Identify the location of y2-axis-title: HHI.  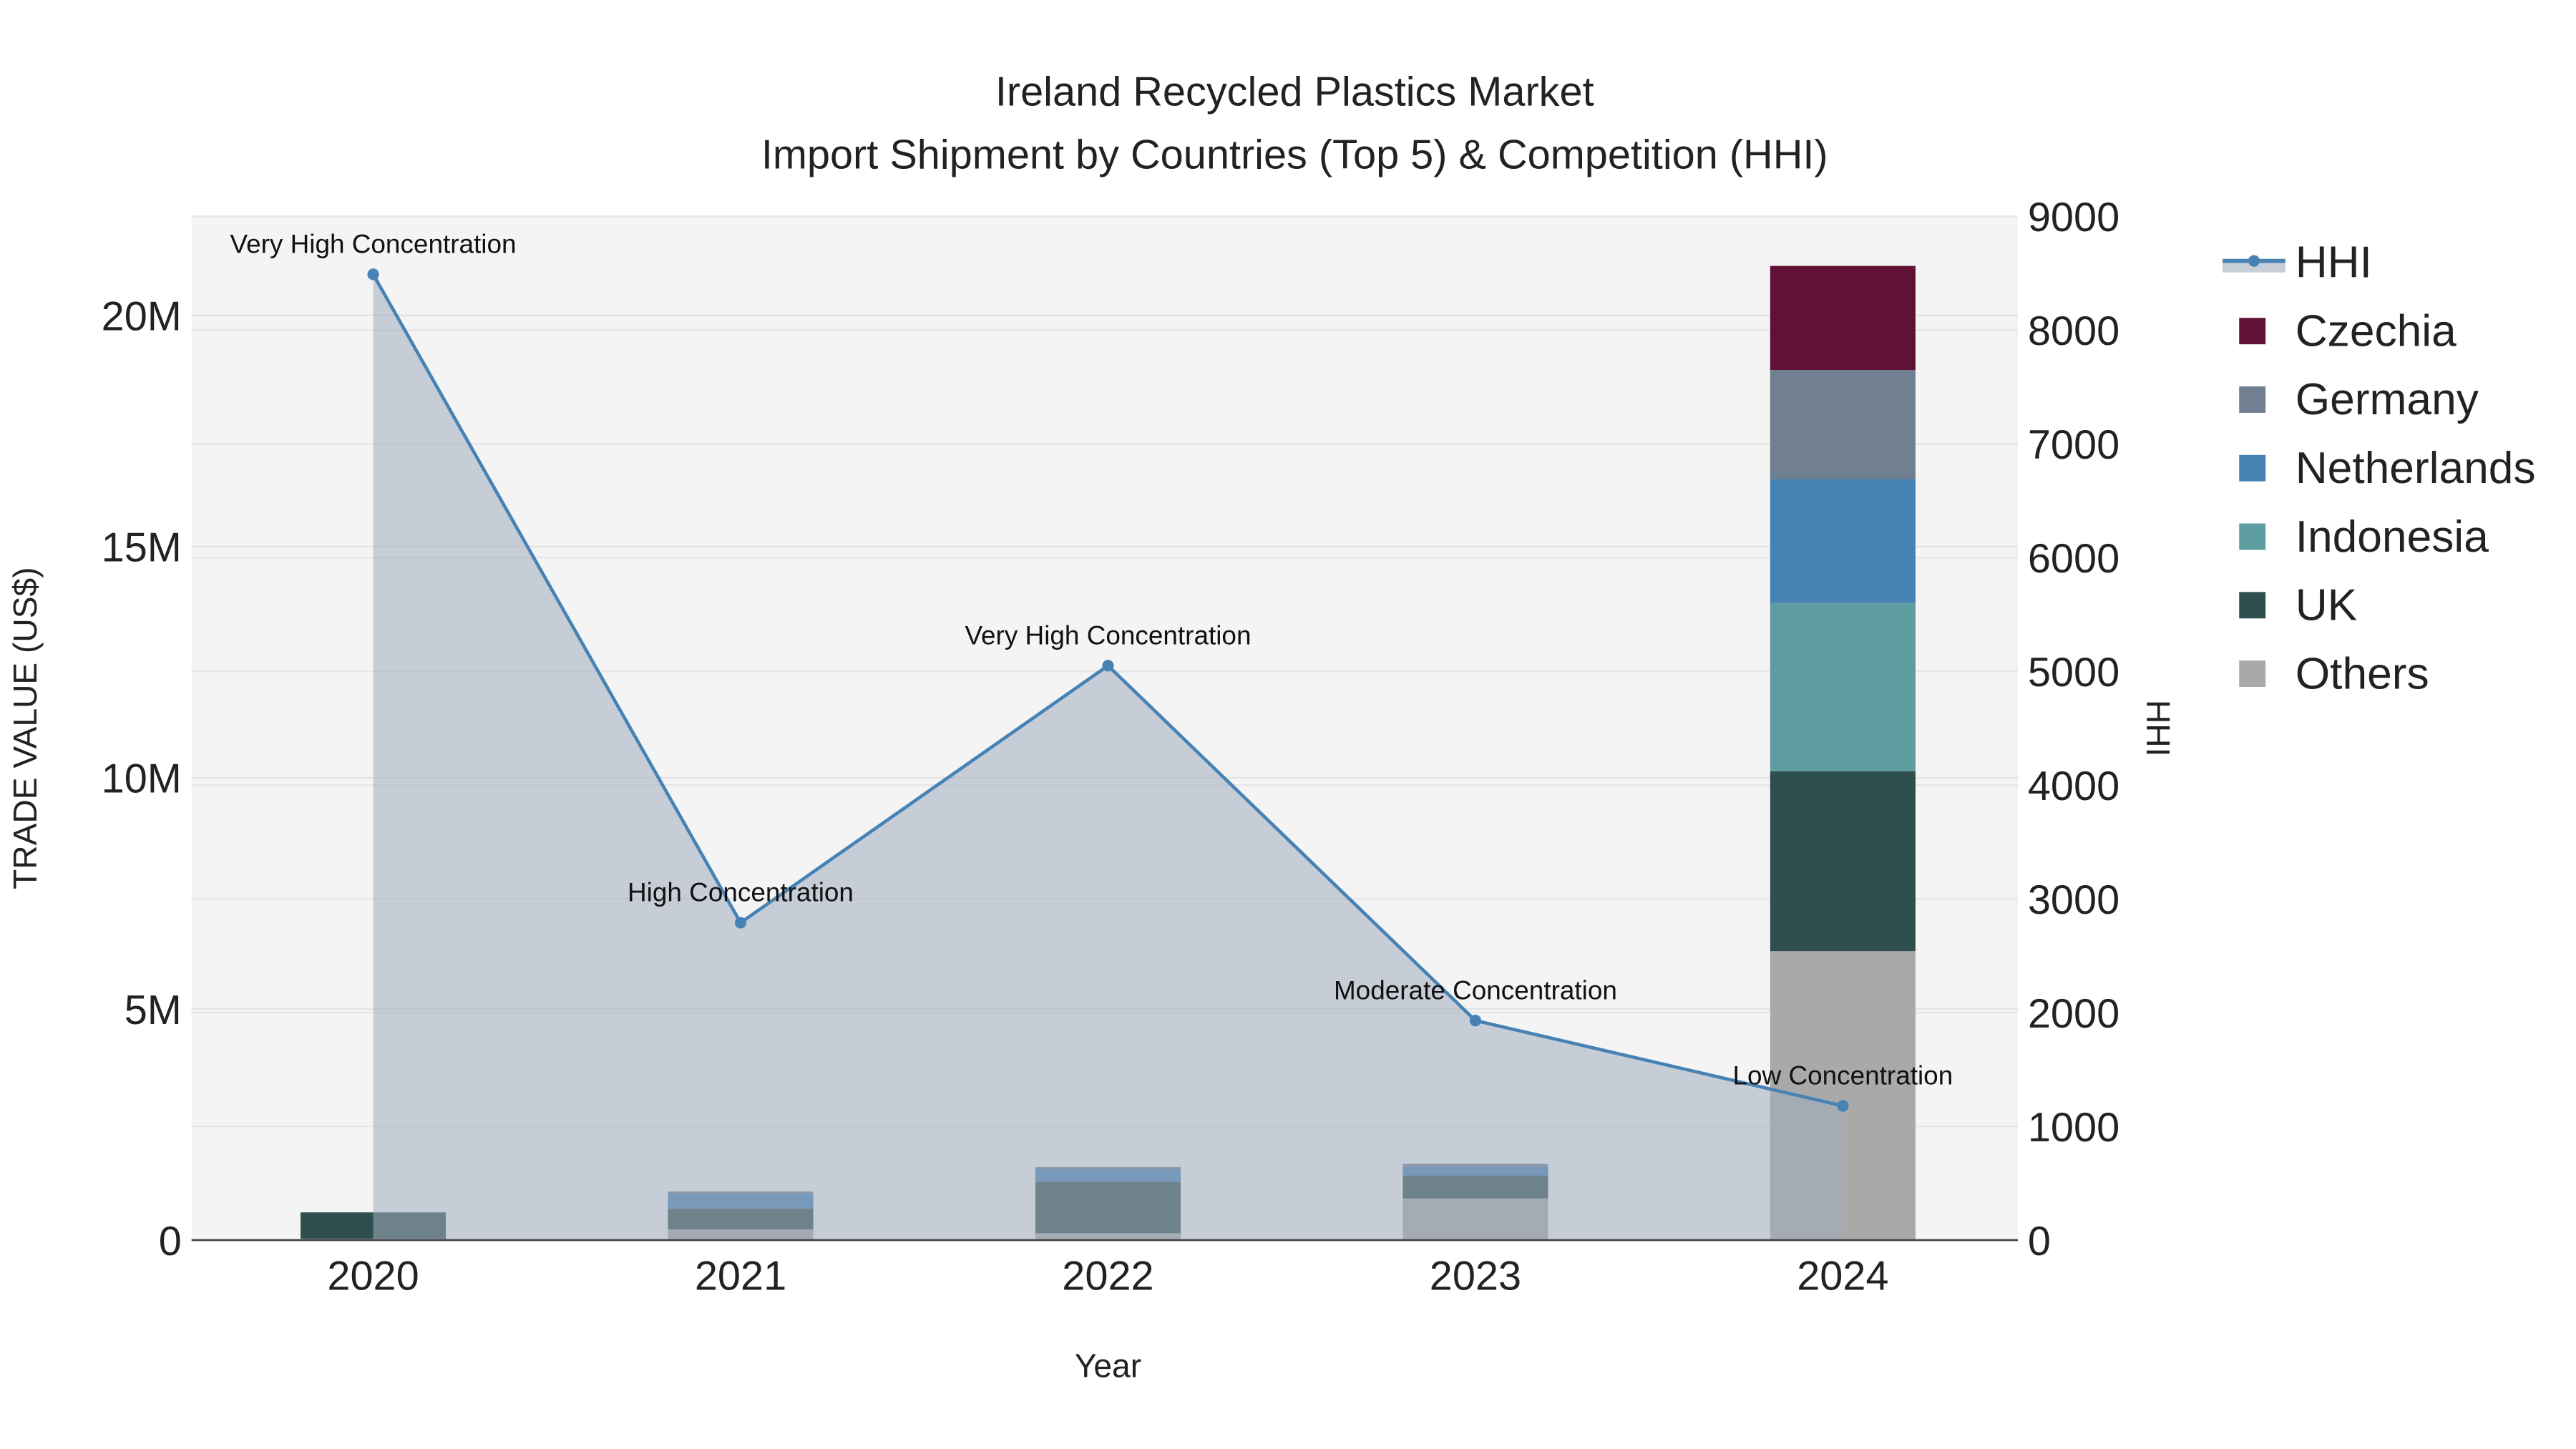
(2158, 728).